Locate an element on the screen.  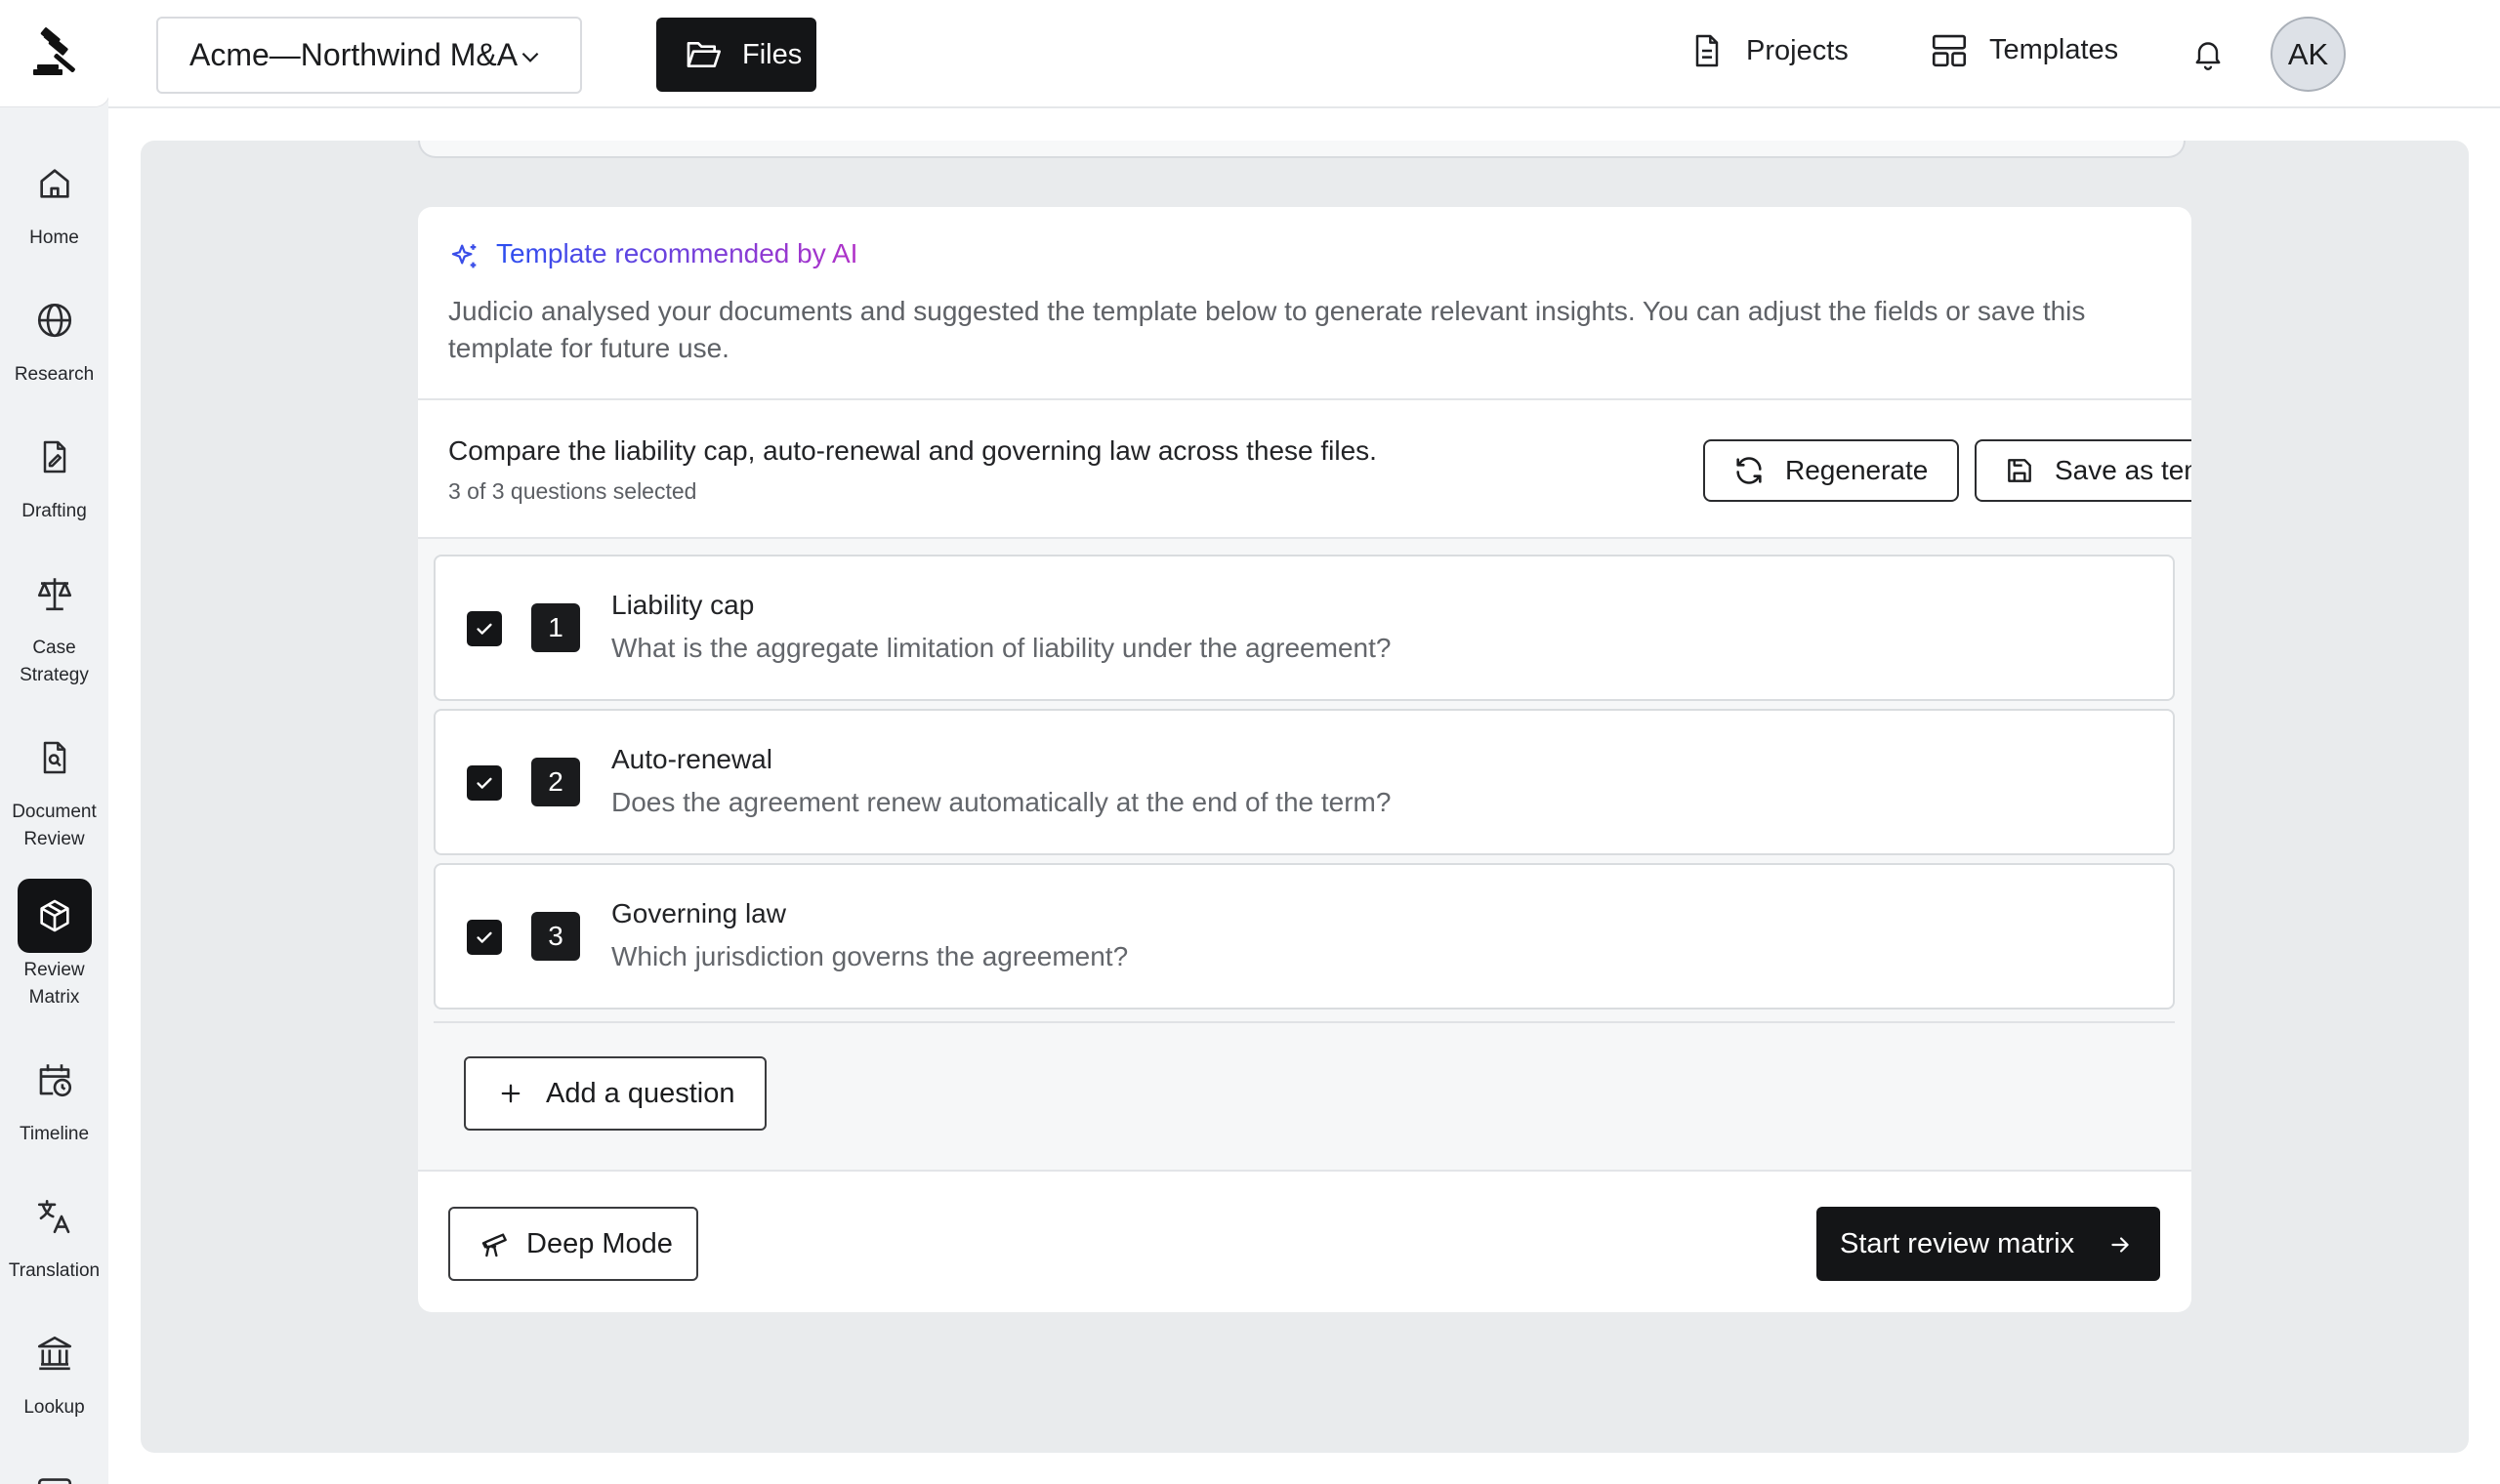
plus-icon is located at coordinates (511, 1094).